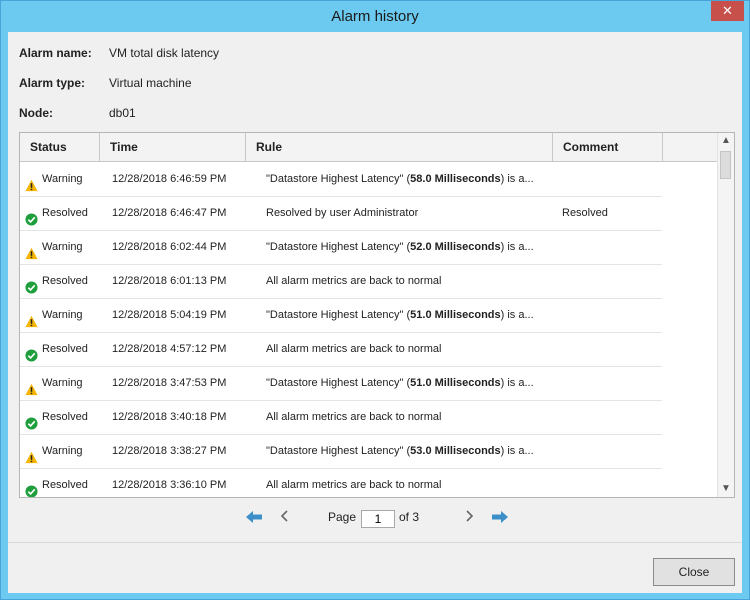 This screenshot has width=750, height=600. Describe the element at coordinates (726, 141) in the screenshot. I see `scroll-up-icon: ▲` at that location.